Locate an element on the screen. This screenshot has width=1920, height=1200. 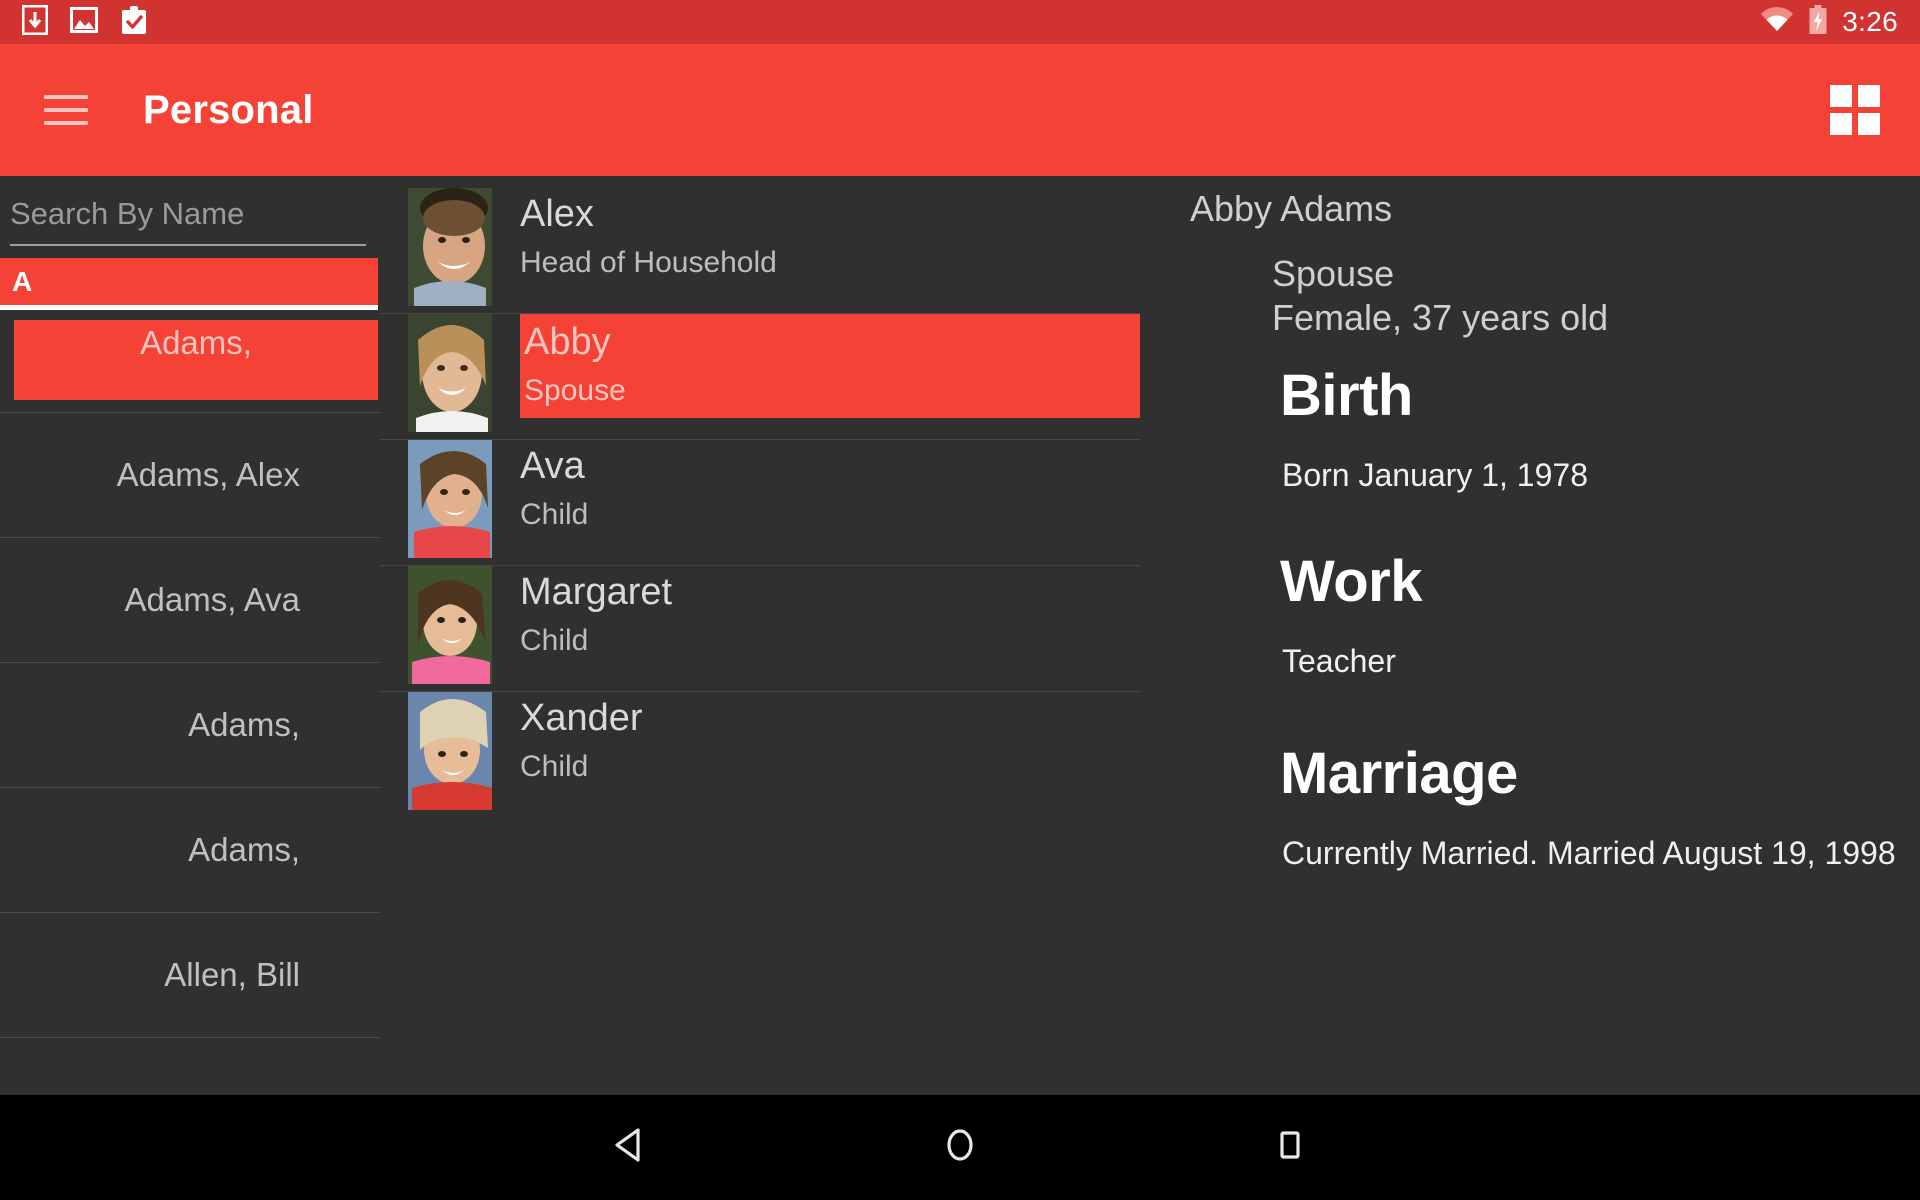
member-info: Margaret Child is located at coordinates (830, 612).